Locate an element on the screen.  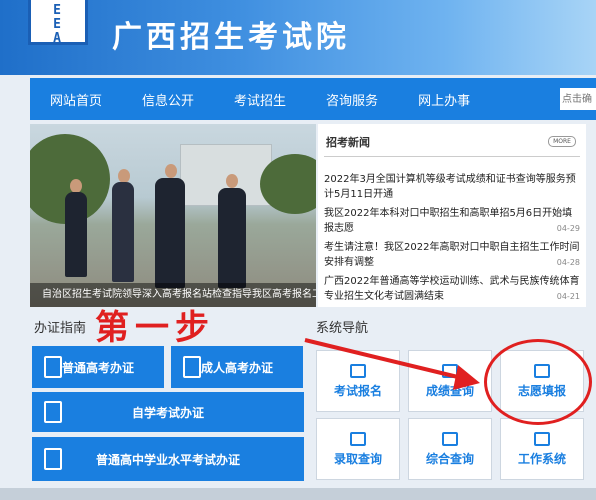
footer-strip is located at coordinates (298, 494).